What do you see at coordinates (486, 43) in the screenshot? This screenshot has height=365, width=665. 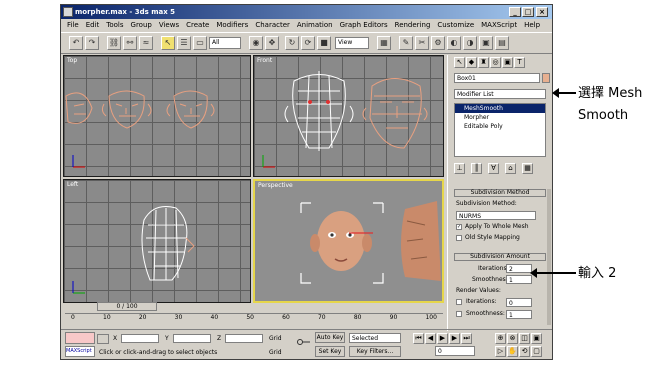 I see `quick-render-icon: ▣` at bounding box center [486, 43].